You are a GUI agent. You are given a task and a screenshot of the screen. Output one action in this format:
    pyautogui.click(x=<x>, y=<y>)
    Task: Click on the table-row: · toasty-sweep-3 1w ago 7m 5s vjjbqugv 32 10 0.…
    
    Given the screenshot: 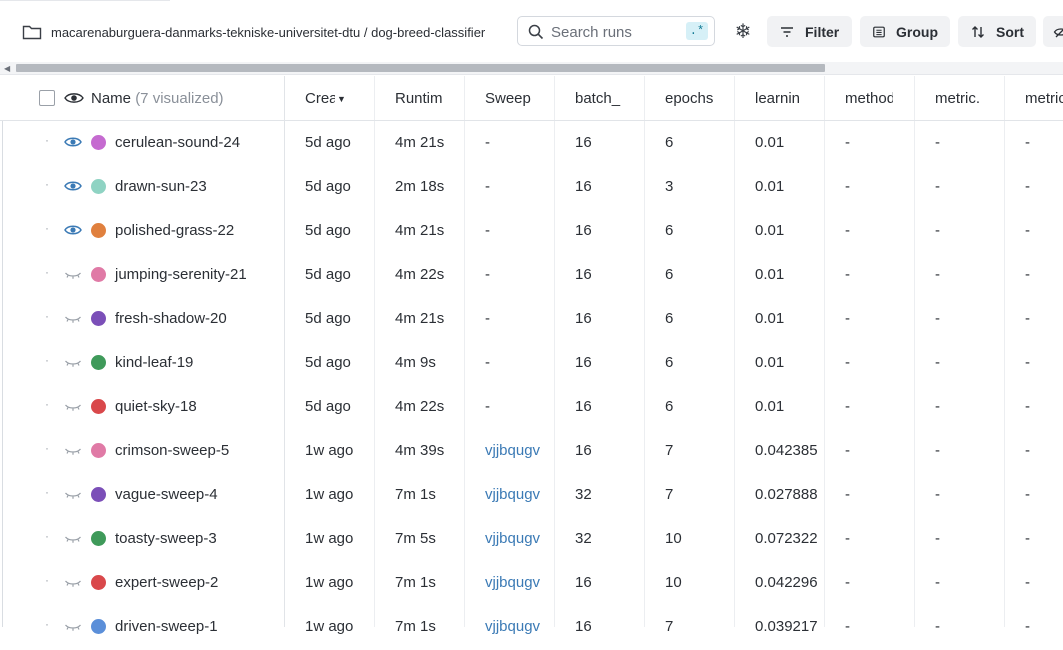 What is the action you would take?
    pyautogui.click(x=531, y=538)
    